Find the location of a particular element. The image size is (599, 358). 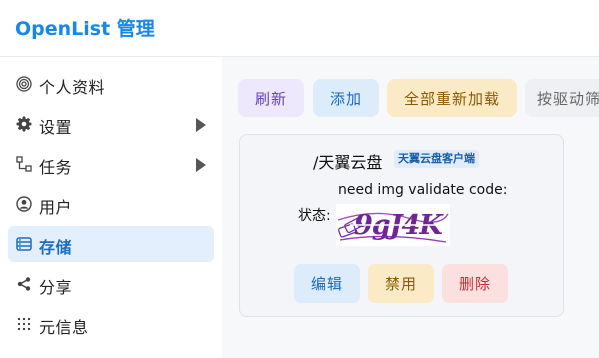

captcha-image: 9gJ4K is located at coordinates (393, 225).